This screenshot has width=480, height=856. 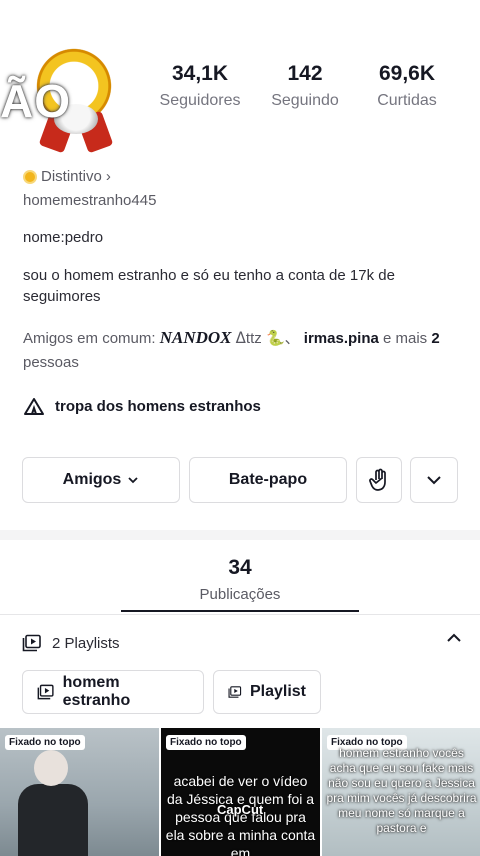 What do you see at coordinates (200, 73) in the screenshot?
I see `followers-count: 34,1K` at bounding box center [200, 73].